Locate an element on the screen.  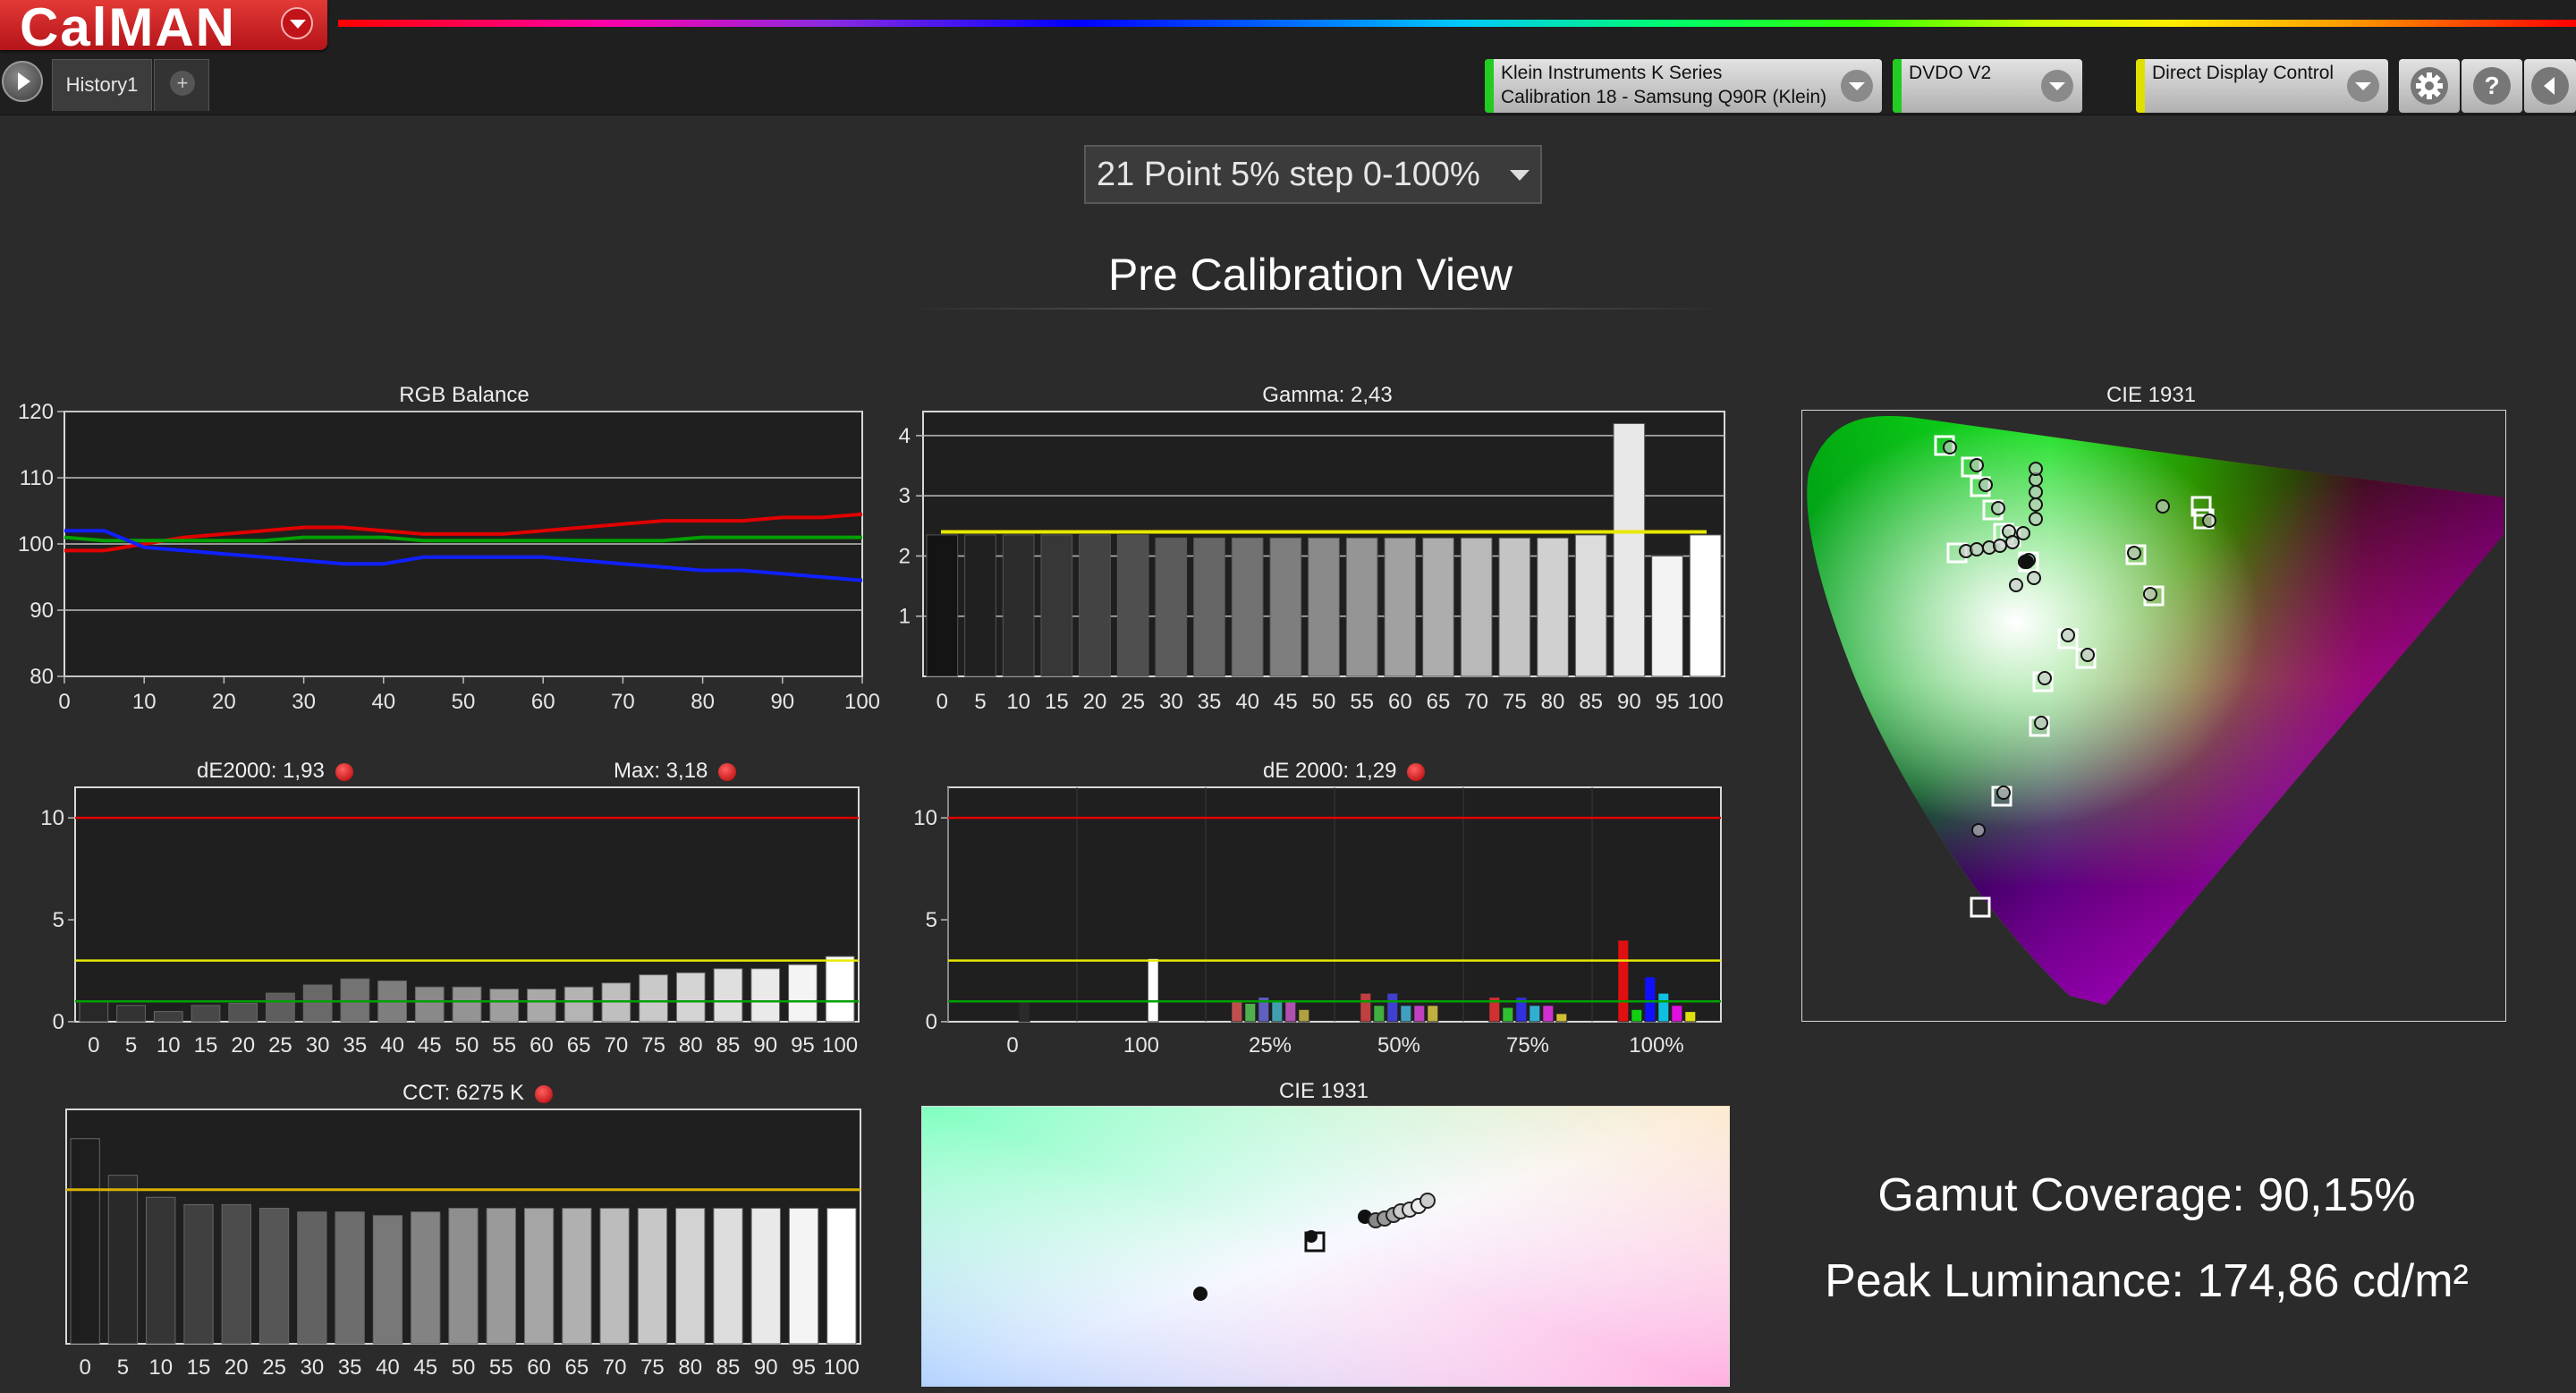
tick-label: 30 is located at coordinates (304, 702).